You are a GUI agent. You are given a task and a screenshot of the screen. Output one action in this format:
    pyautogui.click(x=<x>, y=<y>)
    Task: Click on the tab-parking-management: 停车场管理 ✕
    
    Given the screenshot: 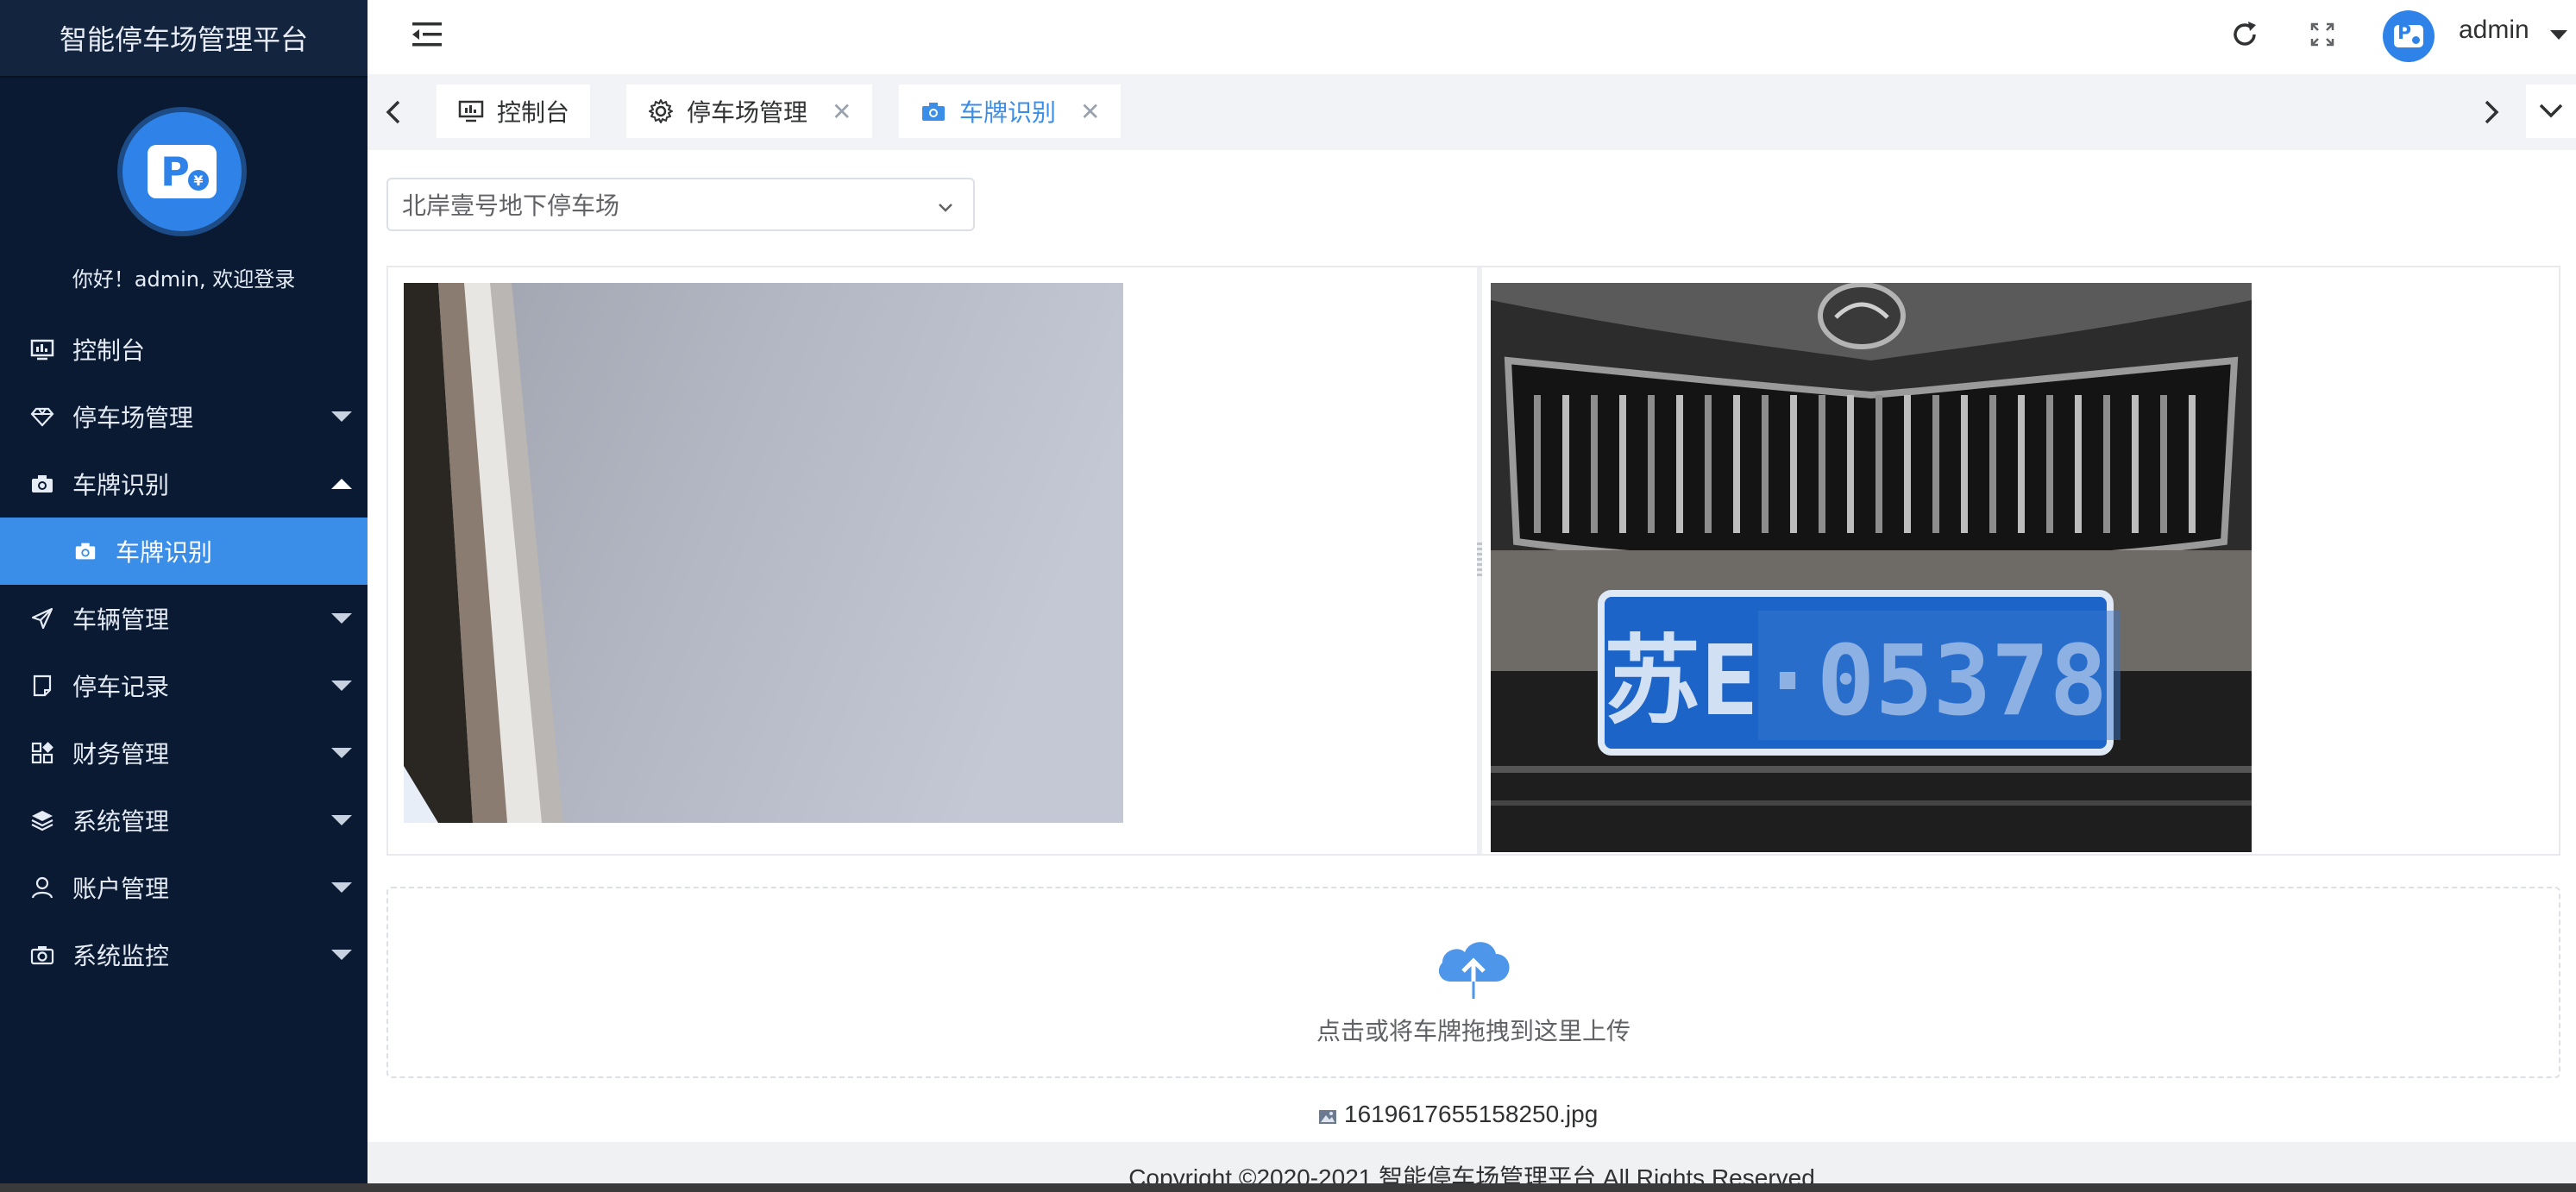 What is the action you would take?
    pyautogui.click(x=749, y=111)
    